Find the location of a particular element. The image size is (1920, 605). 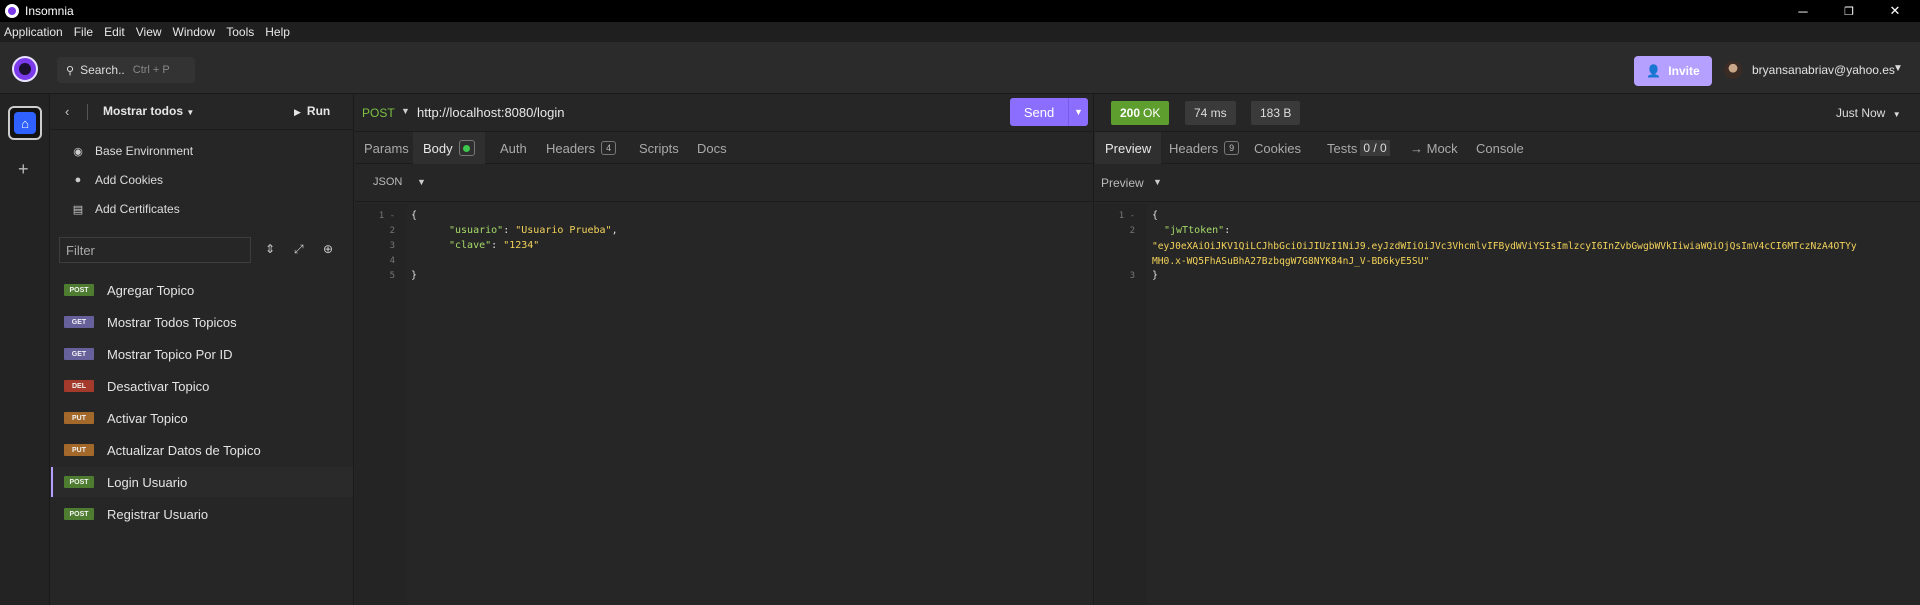

expand-icon: ⤢ is located at coordinates (299, 249).